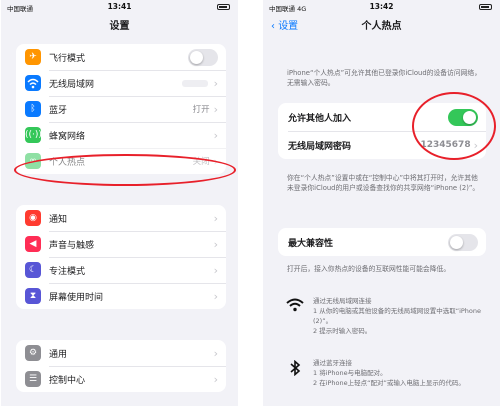 The width and height of the screenshot is (501, 406). I want to click on row-label: 个人热点, so click(67, 162).